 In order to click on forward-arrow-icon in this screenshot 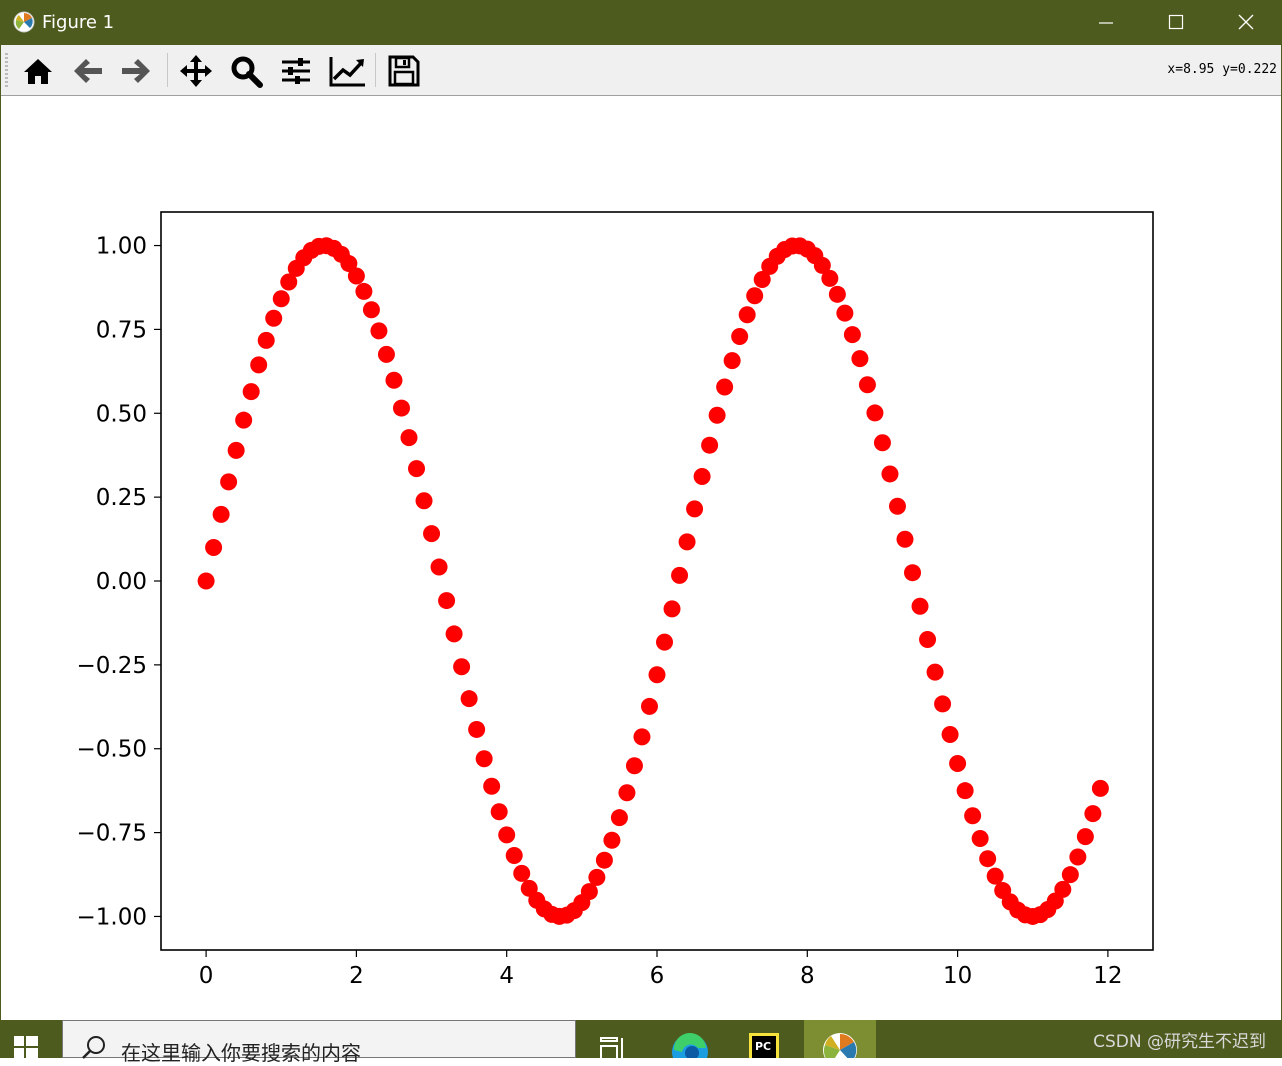, I will do `click(136, 71)`.